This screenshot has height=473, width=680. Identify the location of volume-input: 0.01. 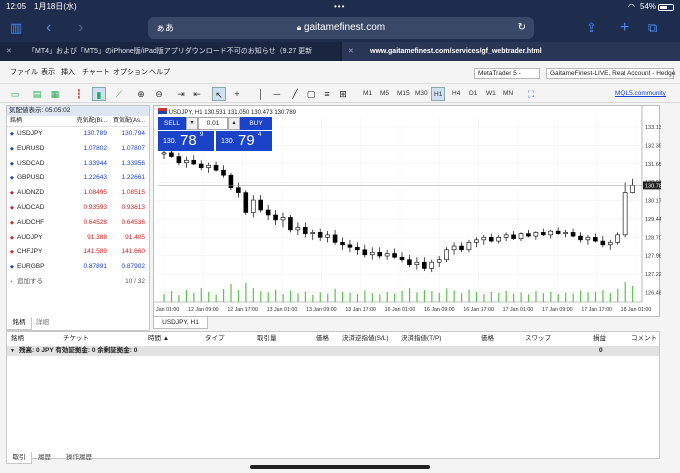
(213, 123).